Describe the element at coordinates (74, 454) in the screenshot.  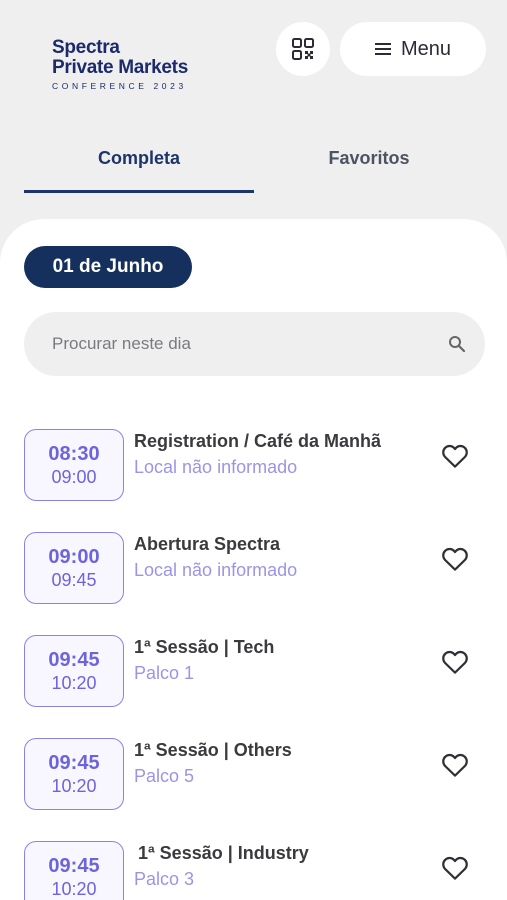
I see `session-start-time: 08:30` at that location.